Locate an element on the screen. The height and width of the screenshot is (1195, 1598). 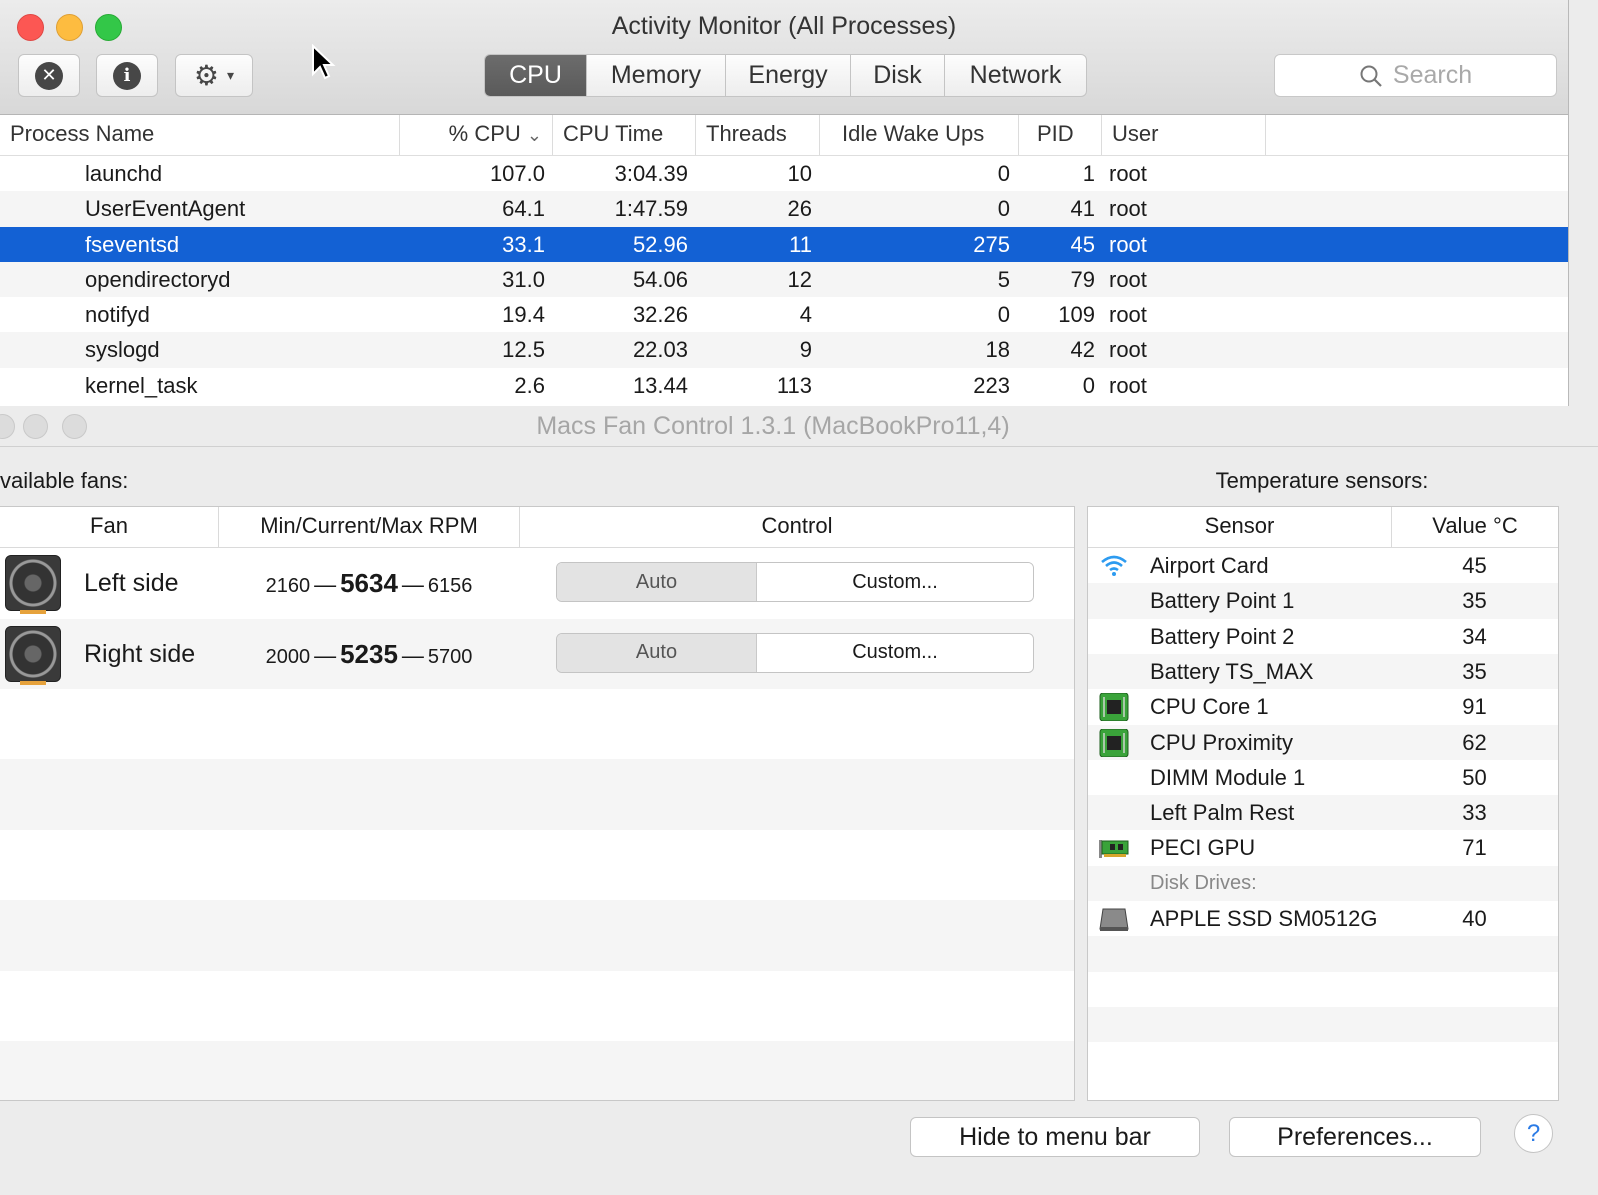
process-row: fseventsd 33.1 52.96 11 275 45 root is located at coordinates (784, 244).